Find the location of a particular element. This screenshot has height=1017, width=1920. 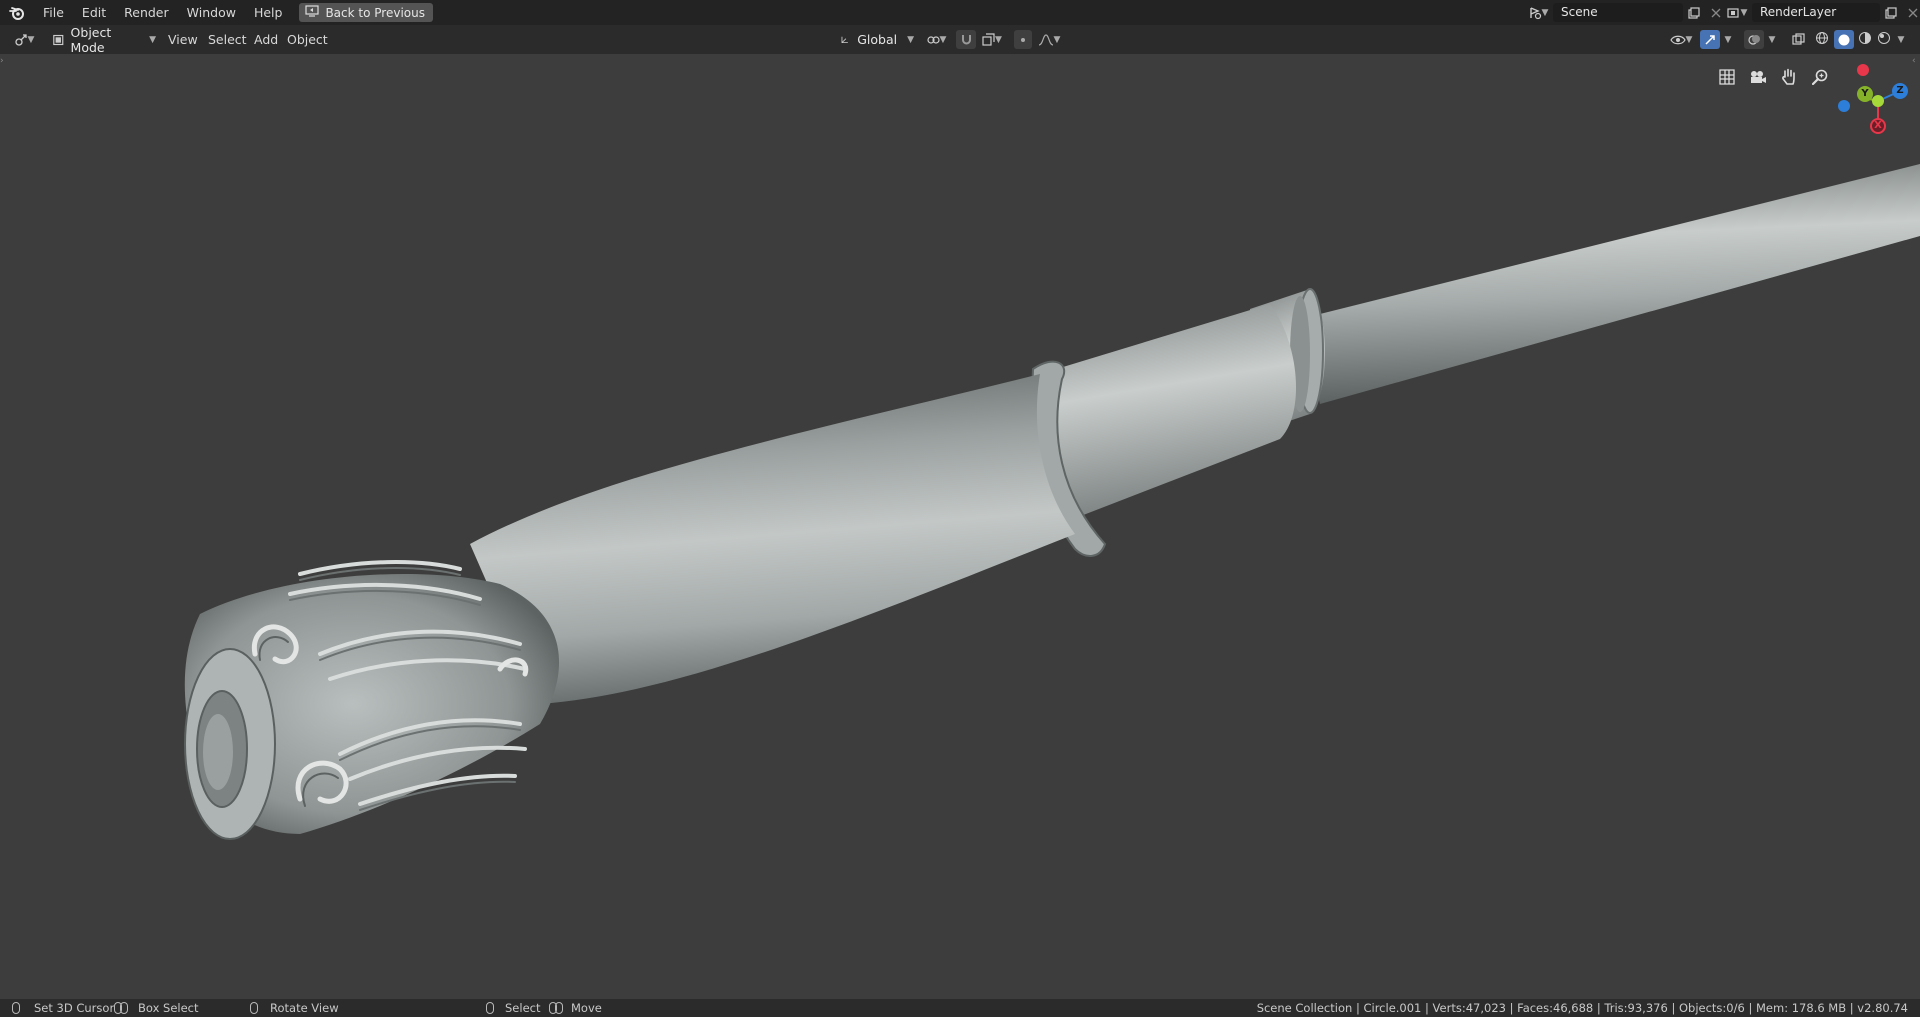

snap-target-dropdown: ▼ is located at coordinates (992, 39).